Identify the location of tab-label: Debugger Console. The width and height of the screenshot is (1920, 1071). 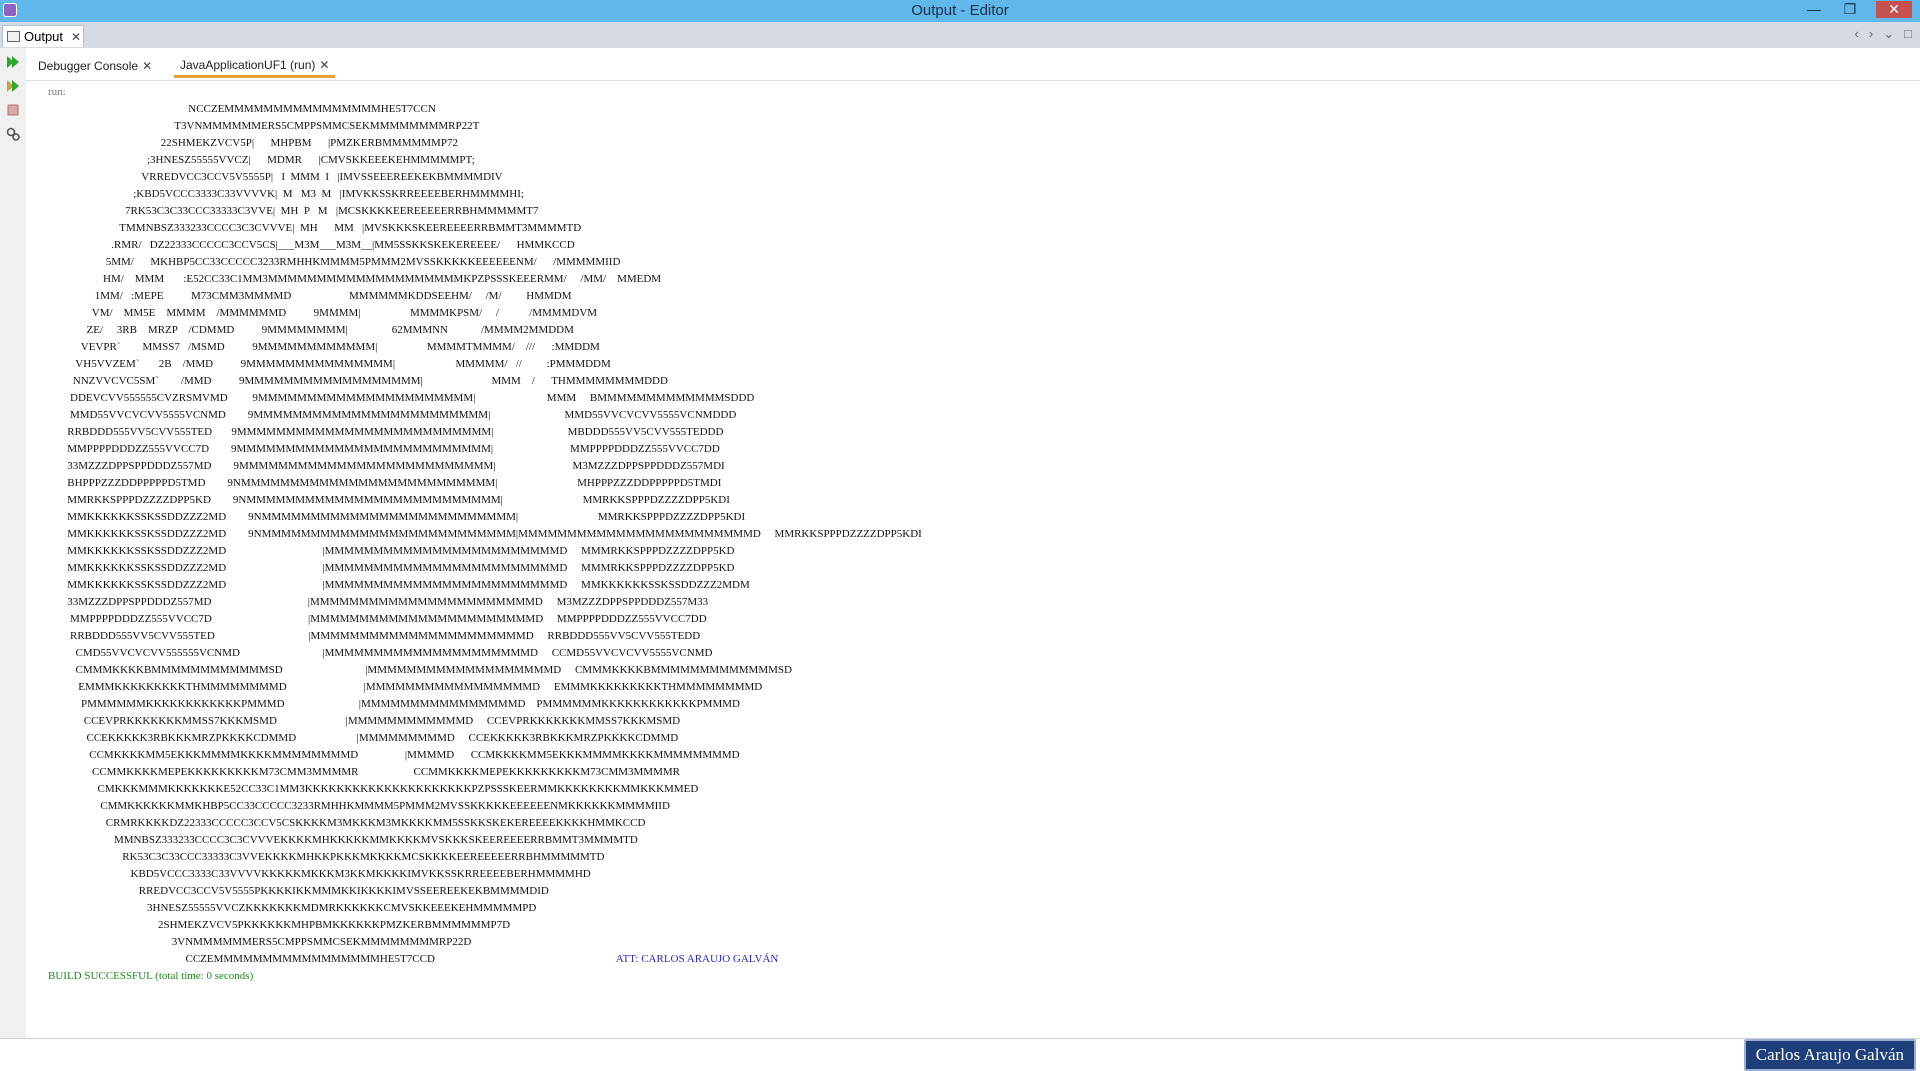
(88, 66).